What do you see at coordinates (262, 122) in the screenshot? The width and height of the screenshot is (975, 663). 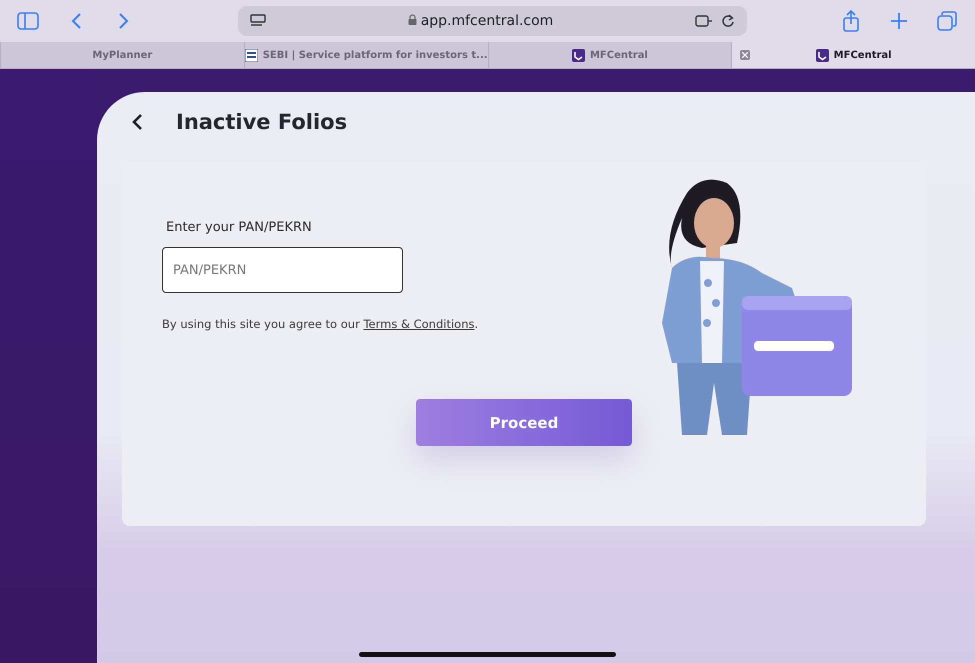 I see `page-title: Inactive Folios` at bounding box center [262, 122].